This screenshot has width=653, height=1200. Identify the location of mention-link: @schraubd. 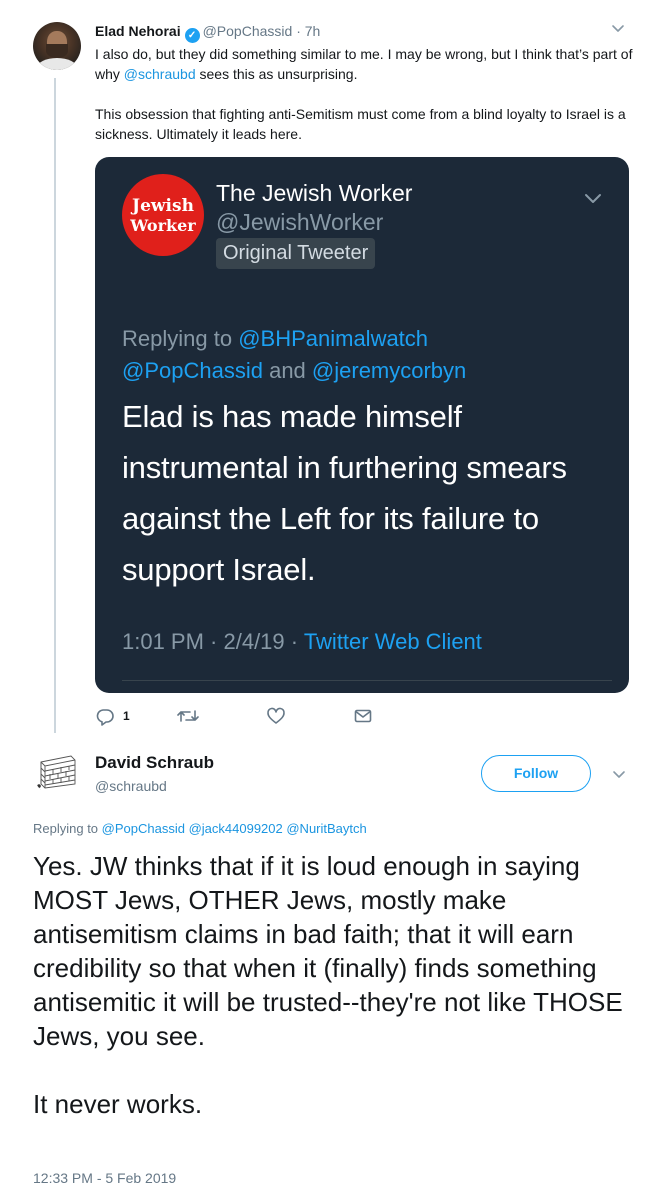
(160, 74).